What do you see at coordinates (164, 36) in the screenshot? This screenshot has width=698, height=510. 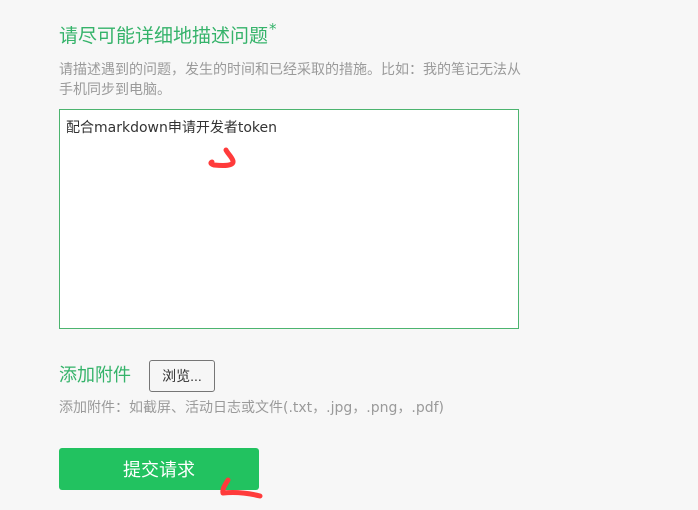 I see `description-title-text: 请尽可能详细地描述问题` at bounding box center [164, 36].